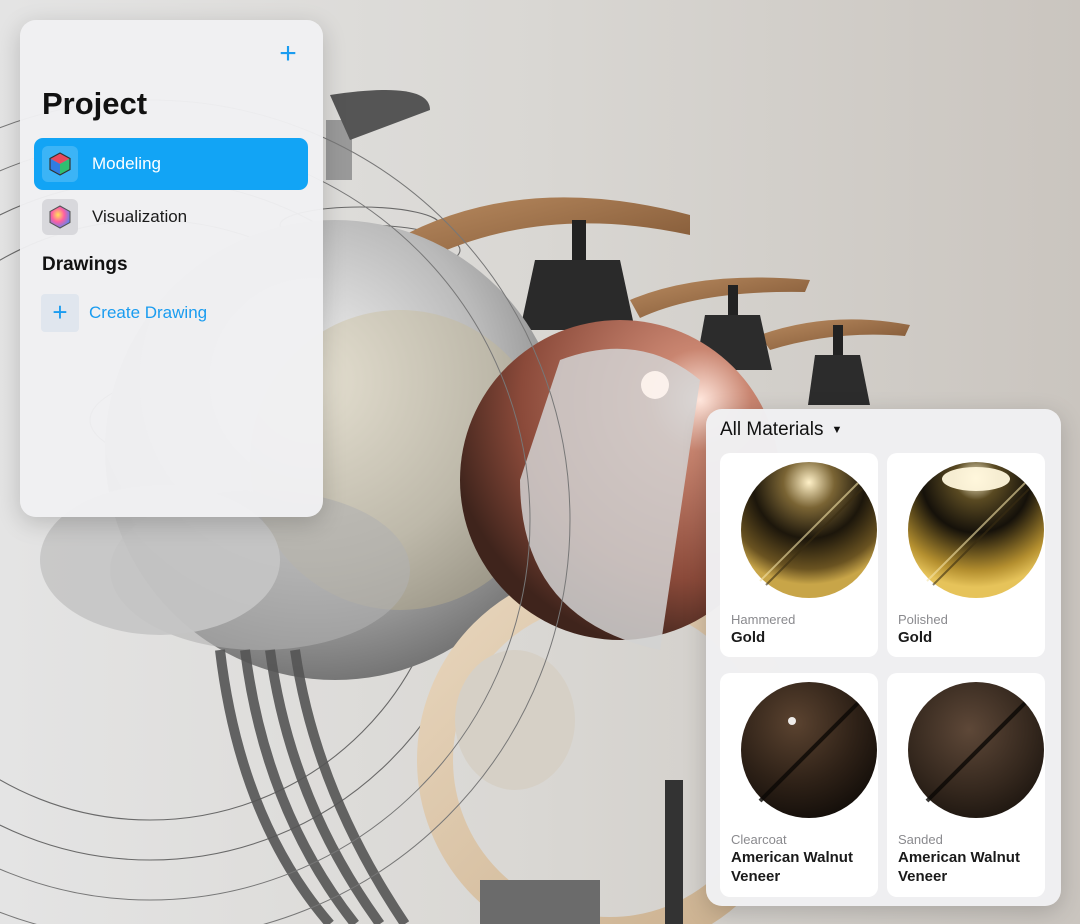 Image resolution: width=1080 pixels, height=924 pixels. I want to click on create-drawing-button: + Create Drawing, so click(124, 313).